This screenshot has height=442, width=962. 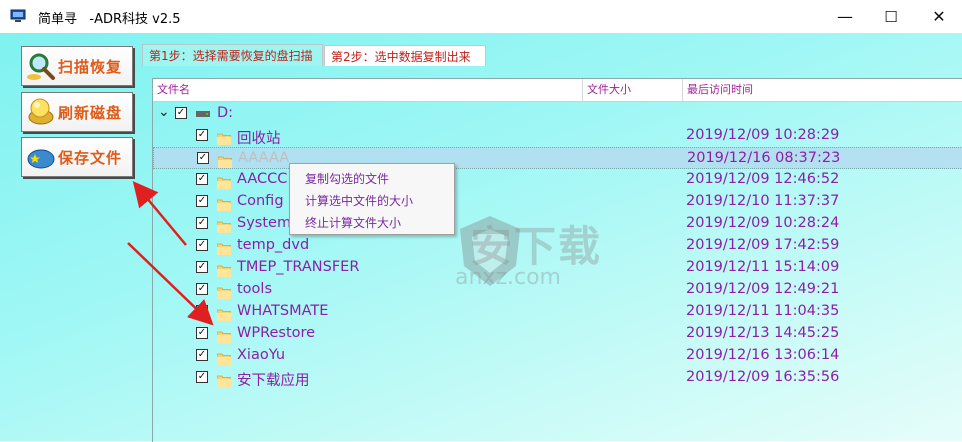 I want to click on last-access-time: 2019/12/16 13:06:14, so click(x=763, y=355).